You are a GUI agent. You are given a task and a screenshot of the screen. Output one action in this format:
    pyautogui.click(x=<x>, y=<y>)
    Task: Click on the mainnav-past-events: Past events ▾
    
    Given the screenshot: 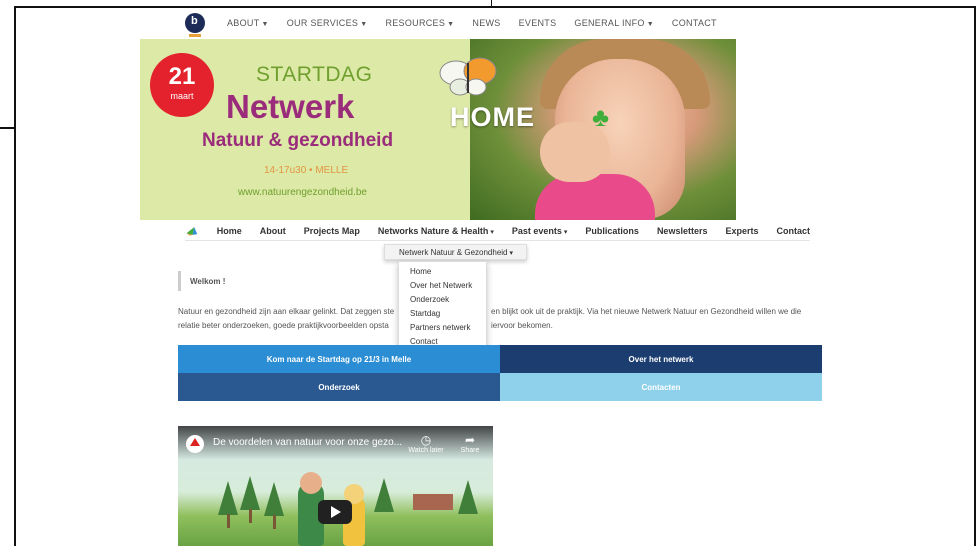 What is the action you would take?
    pyautogui.click(x=540, y=231)
    